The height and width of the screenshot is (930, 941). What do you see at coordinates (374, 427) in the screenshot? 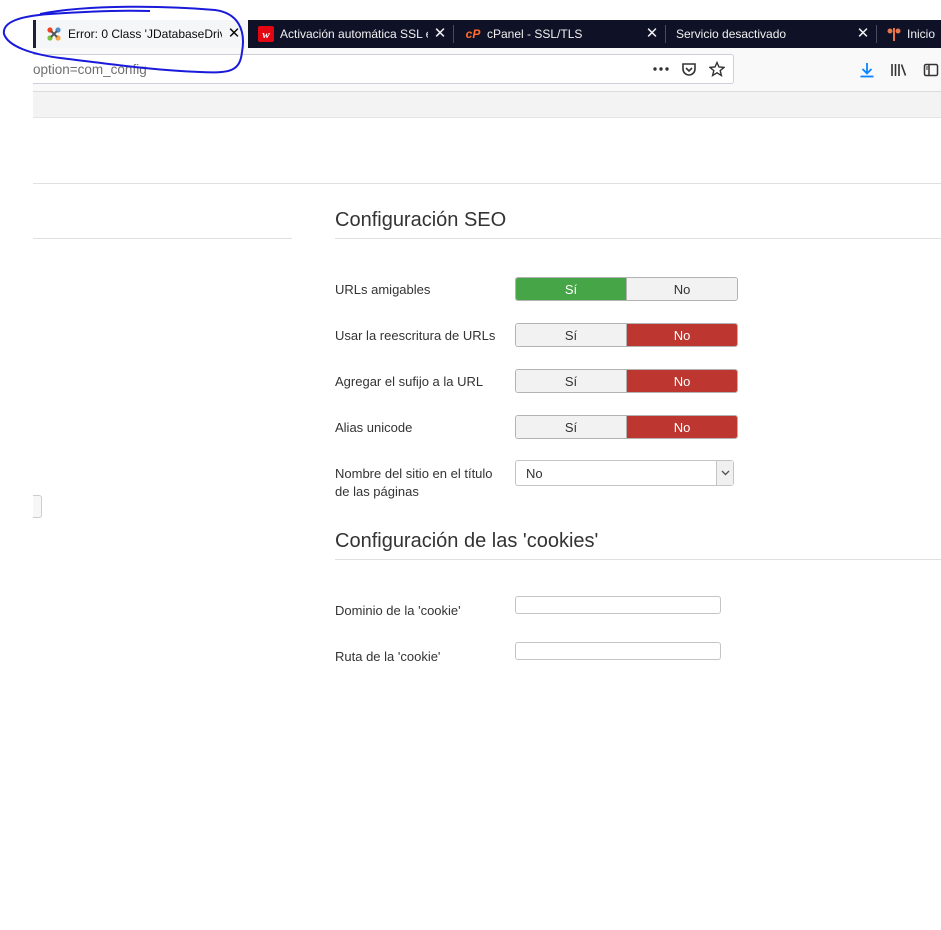
I see `unicode-alias-label: Alias unicode` at bounding box center [374, 427].